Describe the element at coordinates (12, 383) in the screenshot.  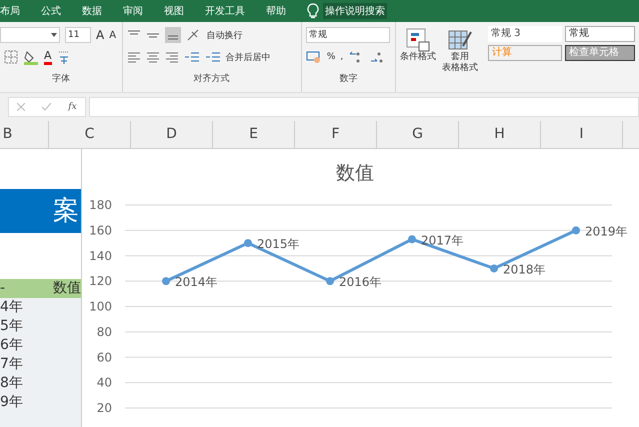
I see `table-cell-text: 8年` at that location.